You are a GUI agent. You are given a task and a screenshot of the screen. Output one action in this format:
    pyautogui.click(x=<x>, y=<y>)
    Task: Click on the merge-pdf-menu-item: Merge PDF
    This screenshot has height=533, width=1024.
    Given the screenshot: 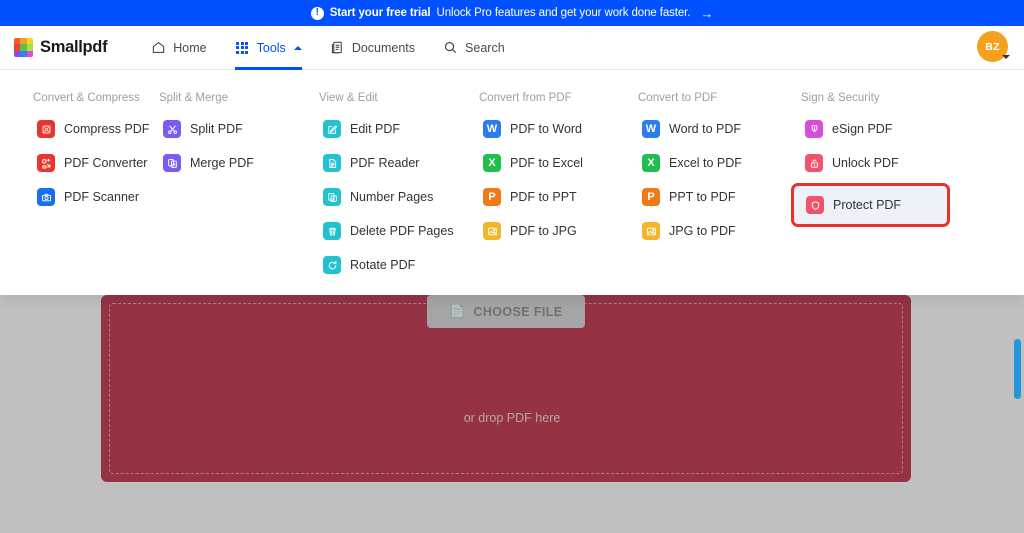 What is the action you would take?
    pyautogui.click(x=219, y=163)
    